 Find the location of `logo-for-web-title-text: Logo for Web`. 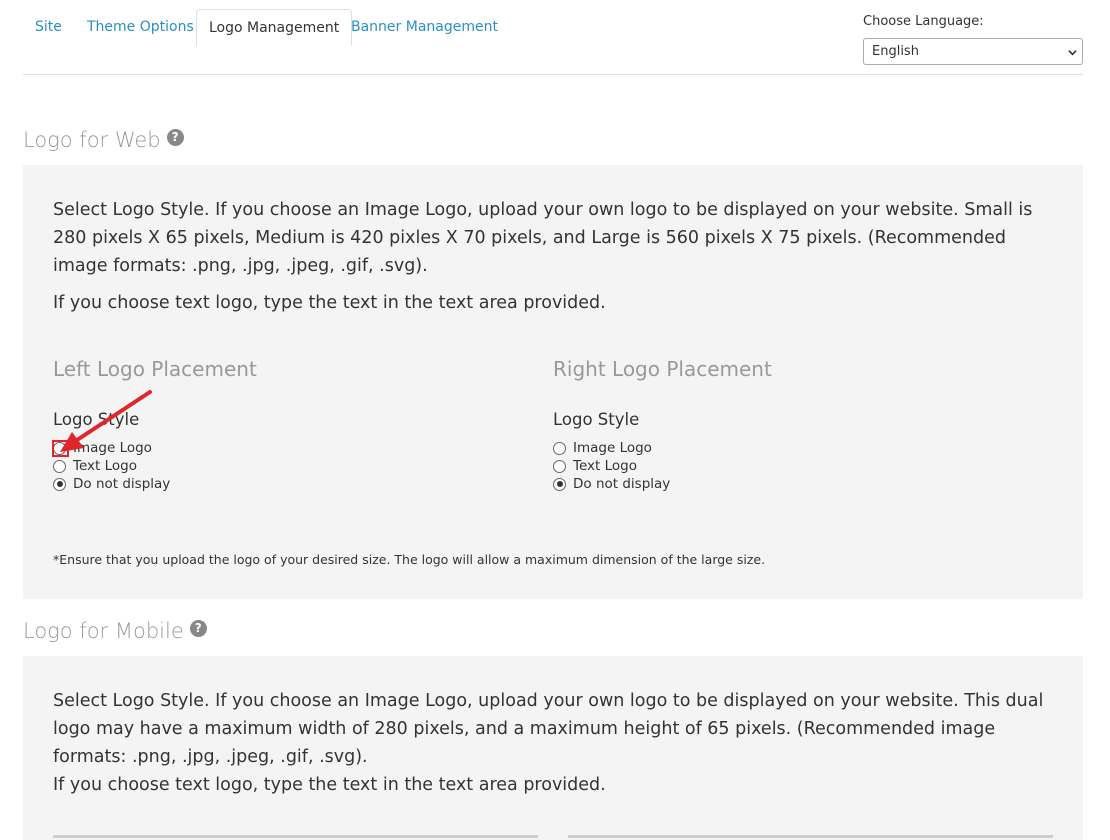

logo-for-web-title-text: Logo for Web is located at coordinates (92, 140).